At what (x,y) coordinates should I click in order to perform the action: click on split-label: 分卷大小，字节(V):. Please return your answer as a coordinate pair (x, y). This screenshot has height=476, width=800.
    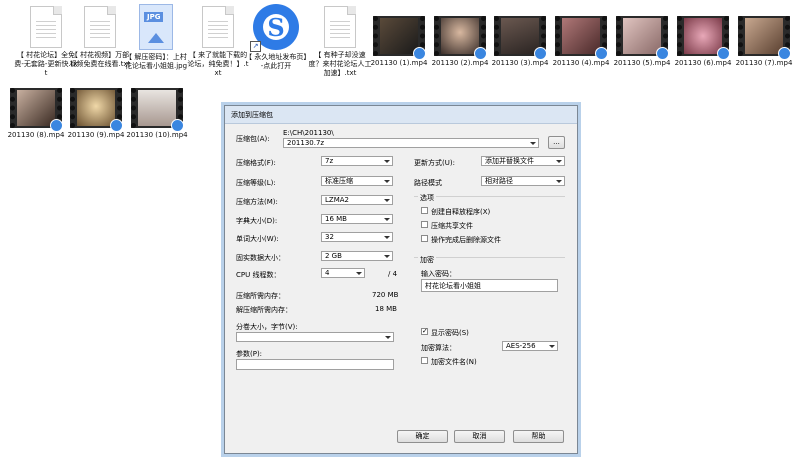
    Looking at the image, I should click on (267, 327).